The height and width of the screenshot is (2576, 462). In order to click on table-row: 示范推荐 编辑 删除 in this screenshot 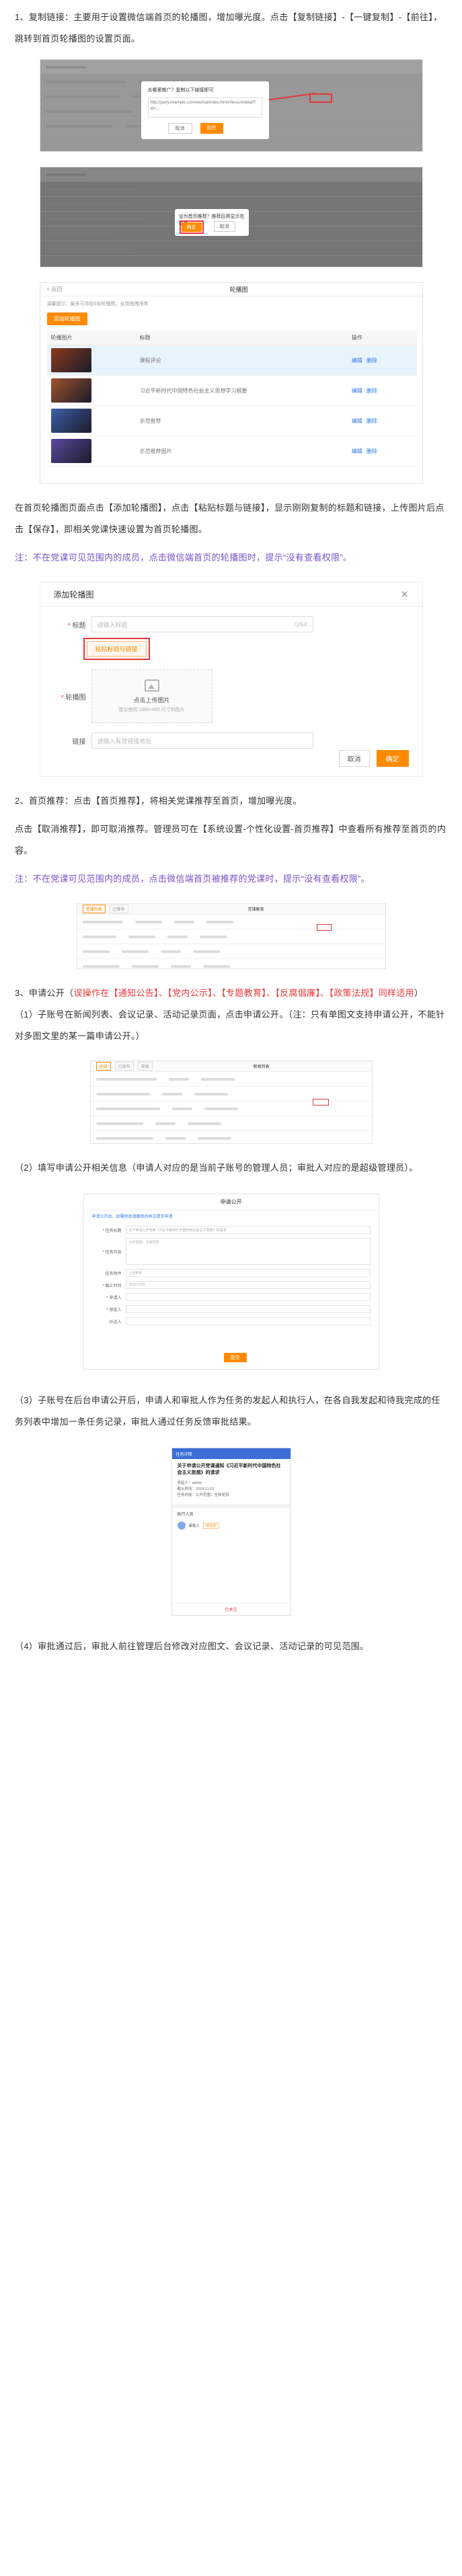, I will do `click(232, 420)`.